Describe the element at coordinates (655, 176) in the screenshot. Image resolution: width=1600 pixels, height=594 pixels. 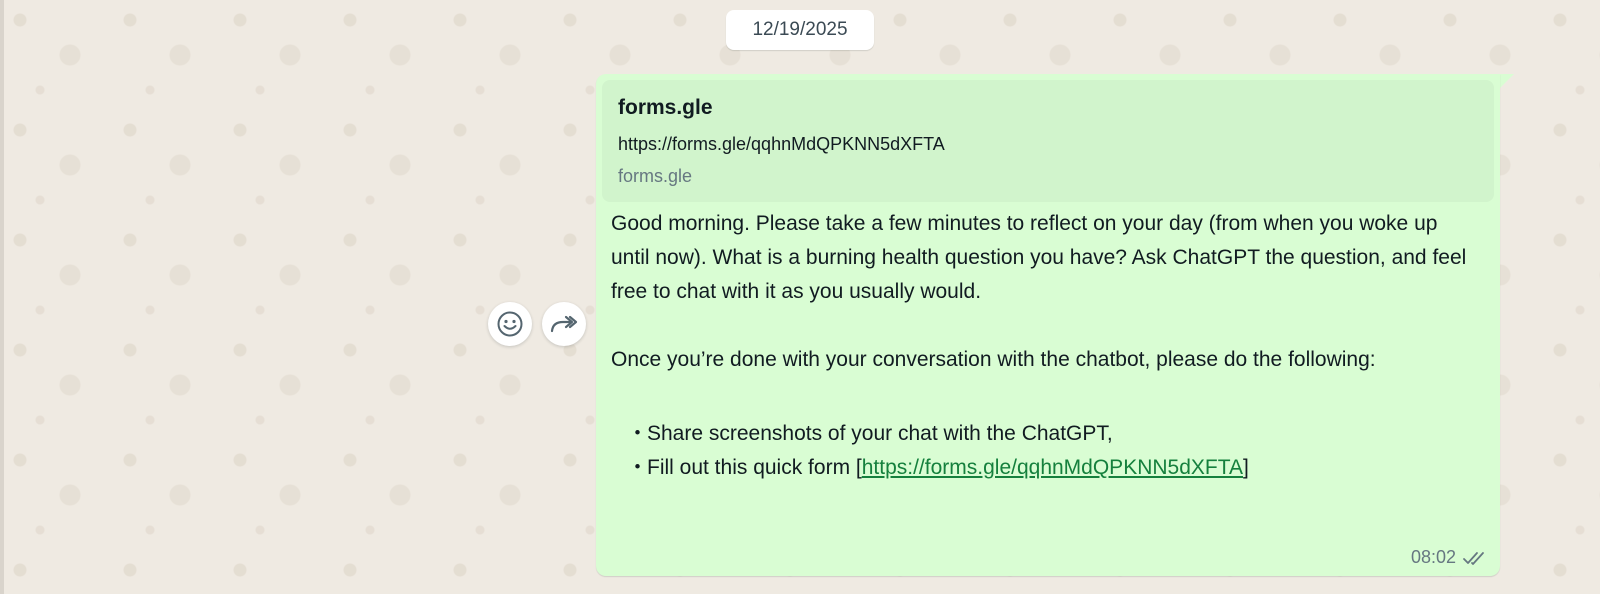
I see `link-preview-domain: forms.gle` at that location.